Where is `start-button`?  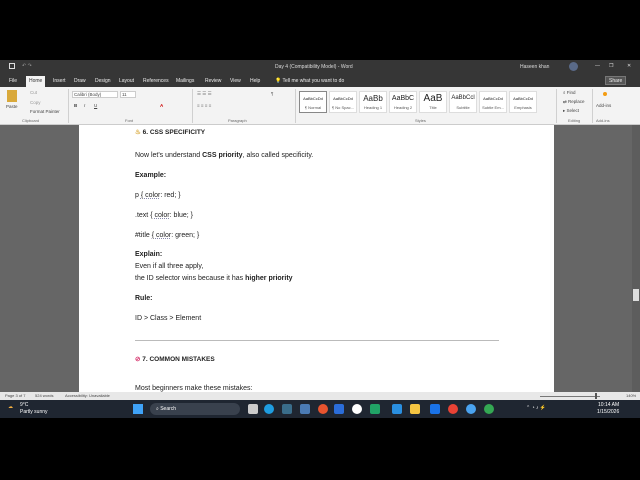 start-button is located at coordinates (138, 409).